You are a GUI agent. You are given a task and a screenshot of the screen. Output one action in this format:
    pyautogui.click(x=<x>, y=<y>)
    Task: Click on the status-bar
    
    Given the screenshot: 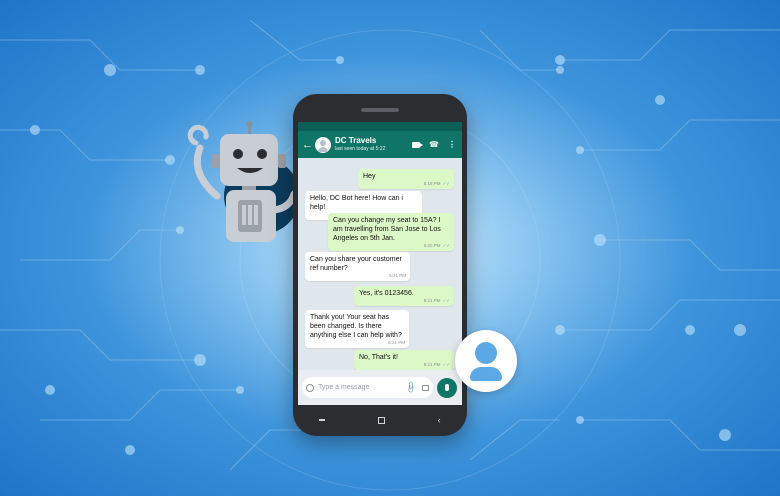 What is the action you would take?
    pyautogui.click(x=380, y=126)
    